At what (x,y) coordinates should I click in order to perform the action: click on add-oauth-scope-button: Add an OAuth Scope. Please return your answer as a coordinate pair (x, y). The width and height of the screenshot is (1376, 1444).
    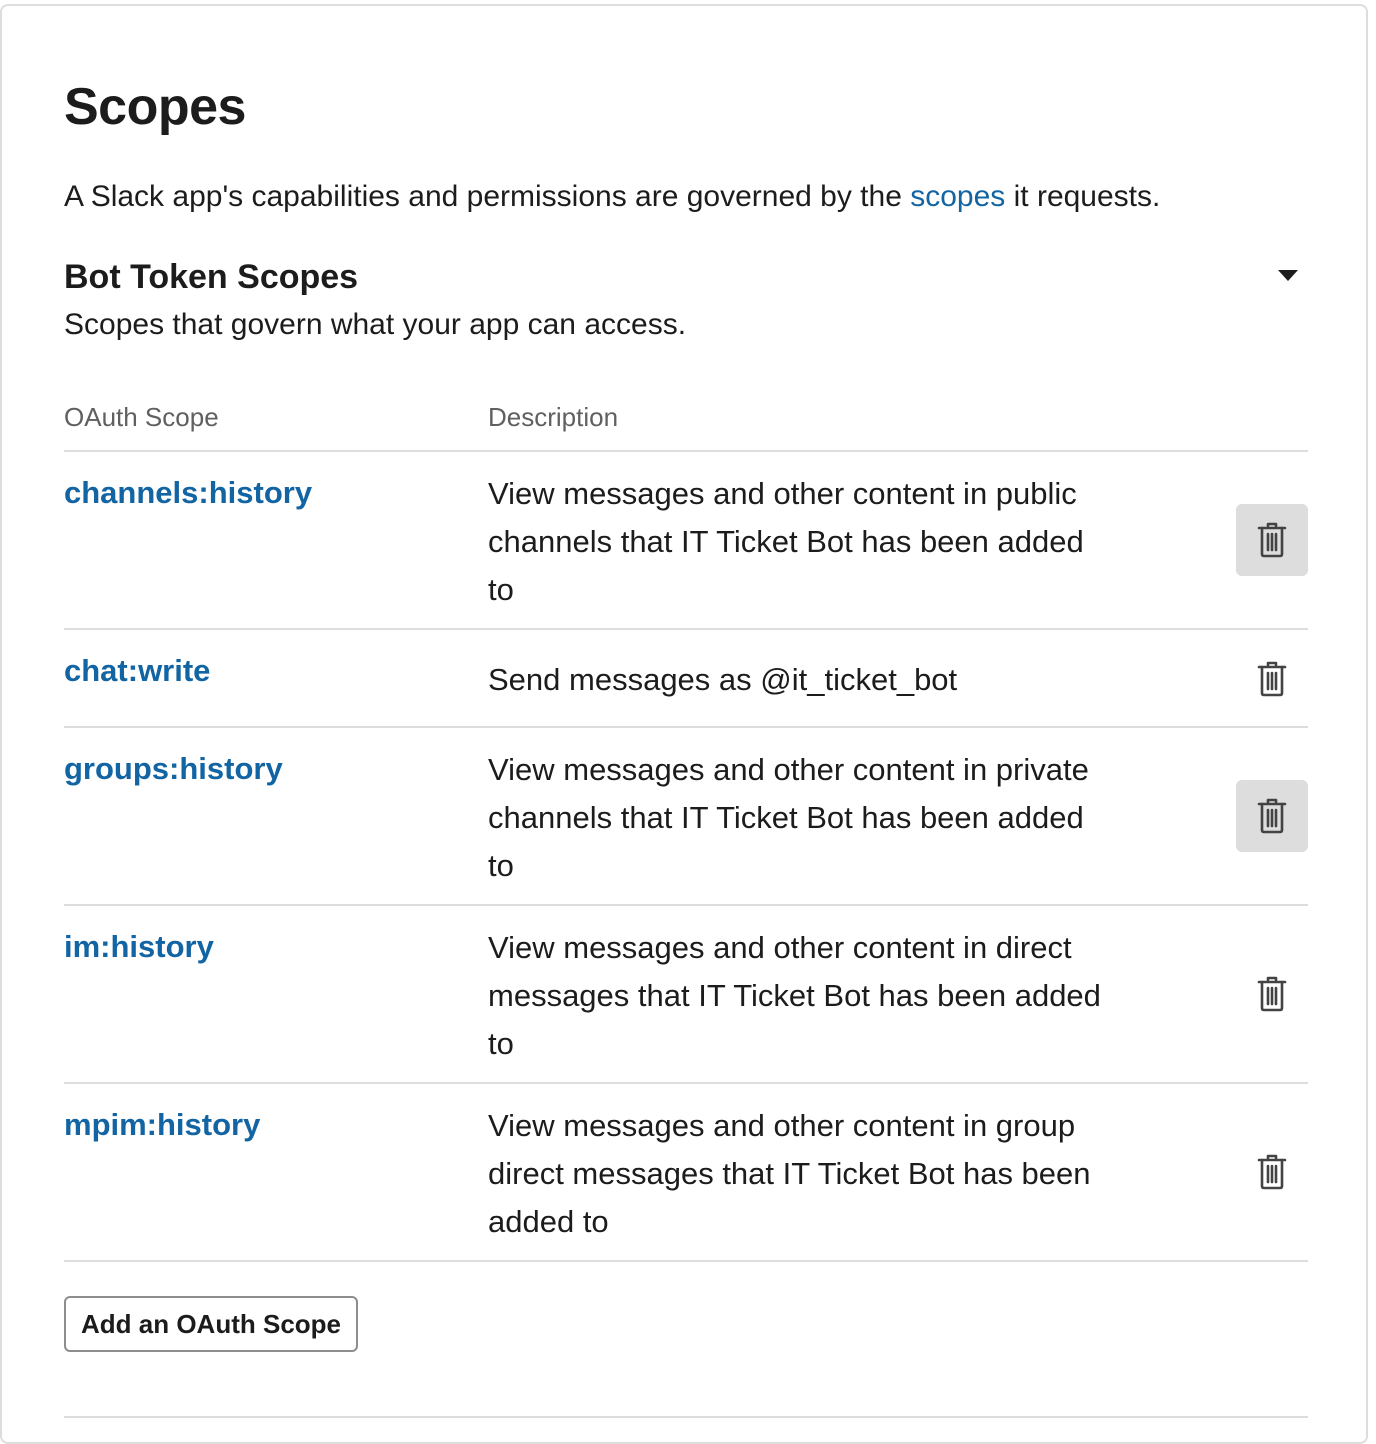
    Looking at the image, I should click on (211, 1324).